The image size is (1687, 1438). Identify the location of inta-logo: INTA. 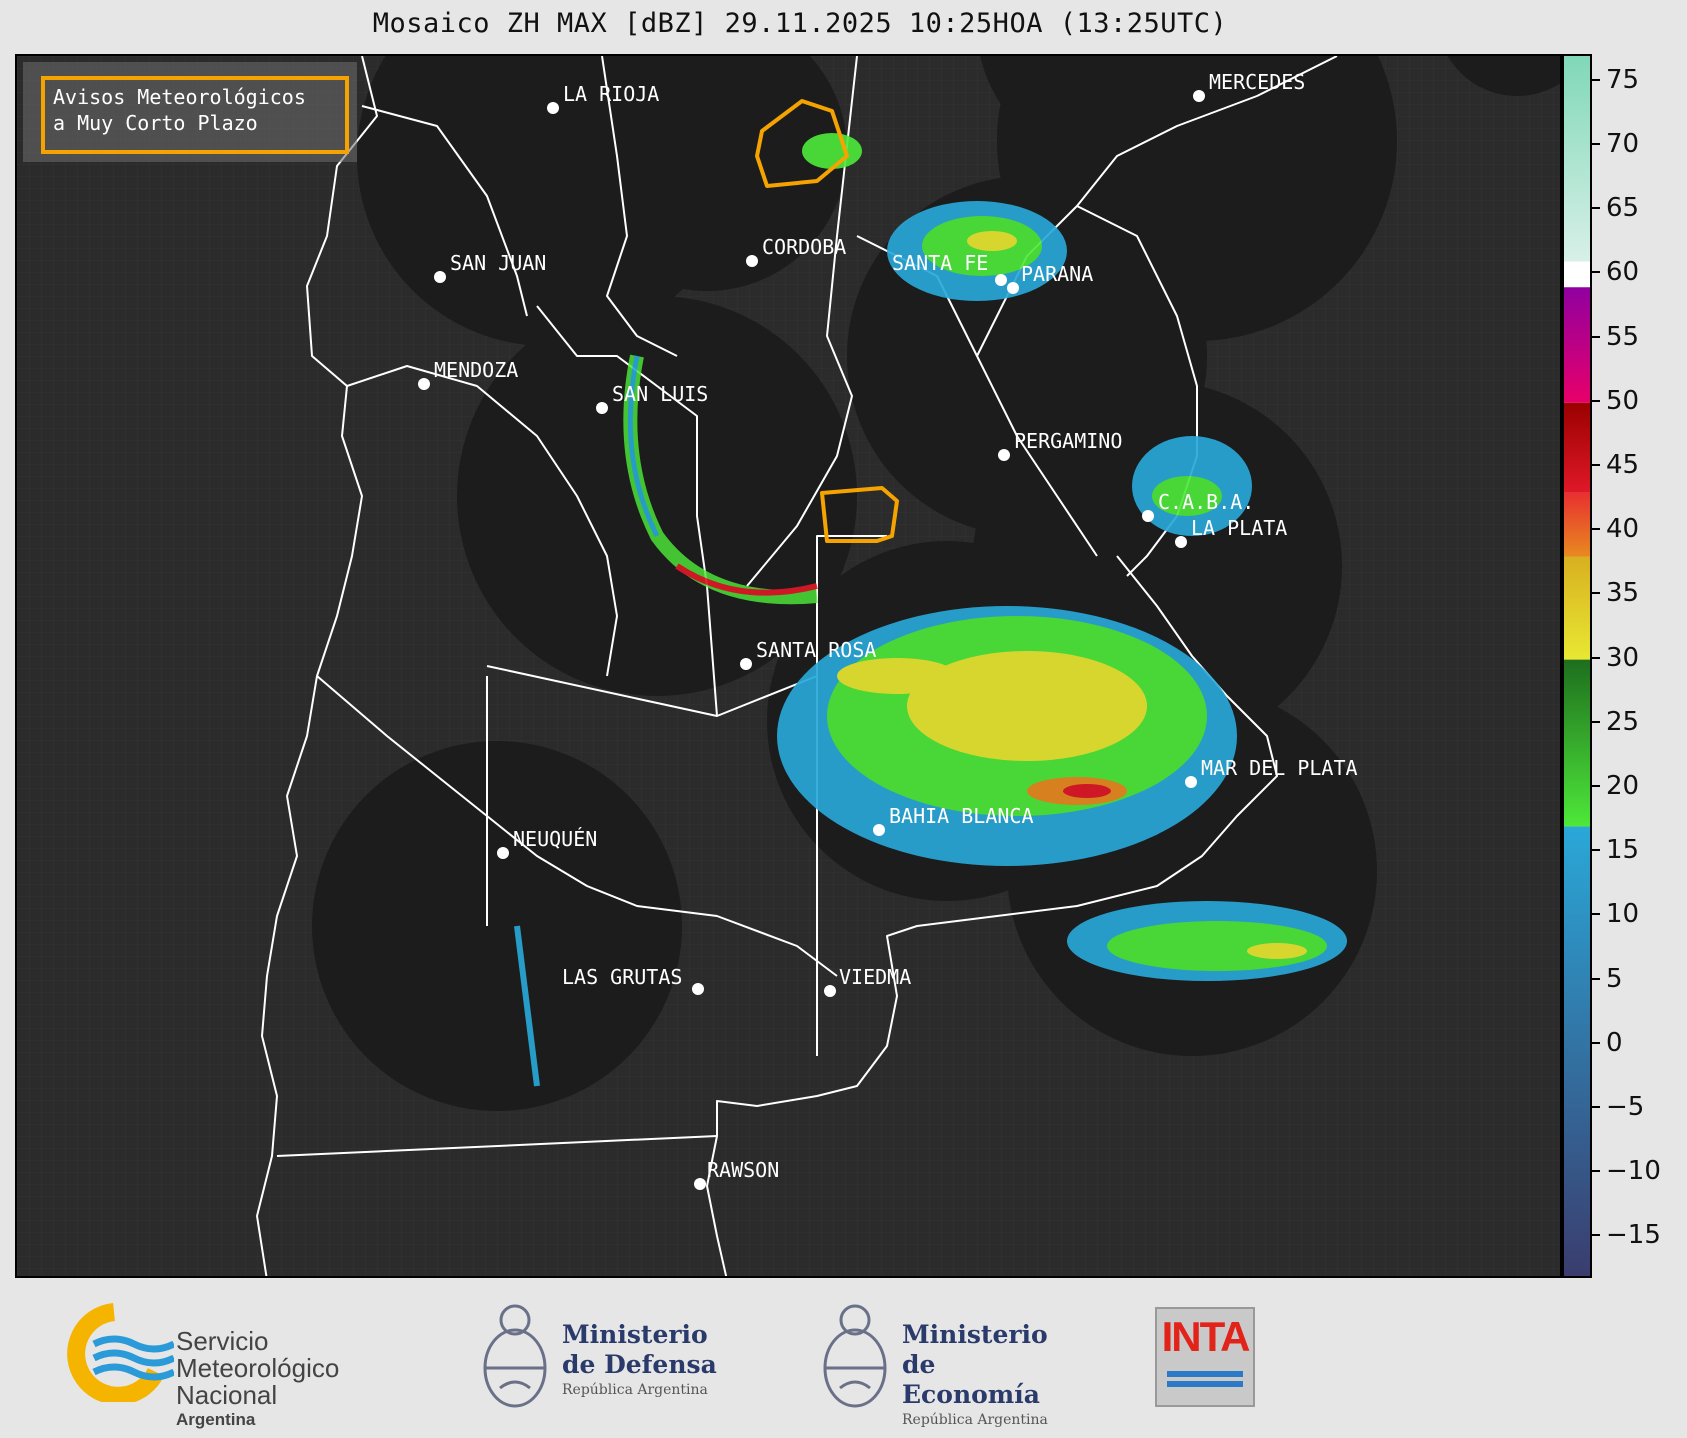
(1205, 1357).